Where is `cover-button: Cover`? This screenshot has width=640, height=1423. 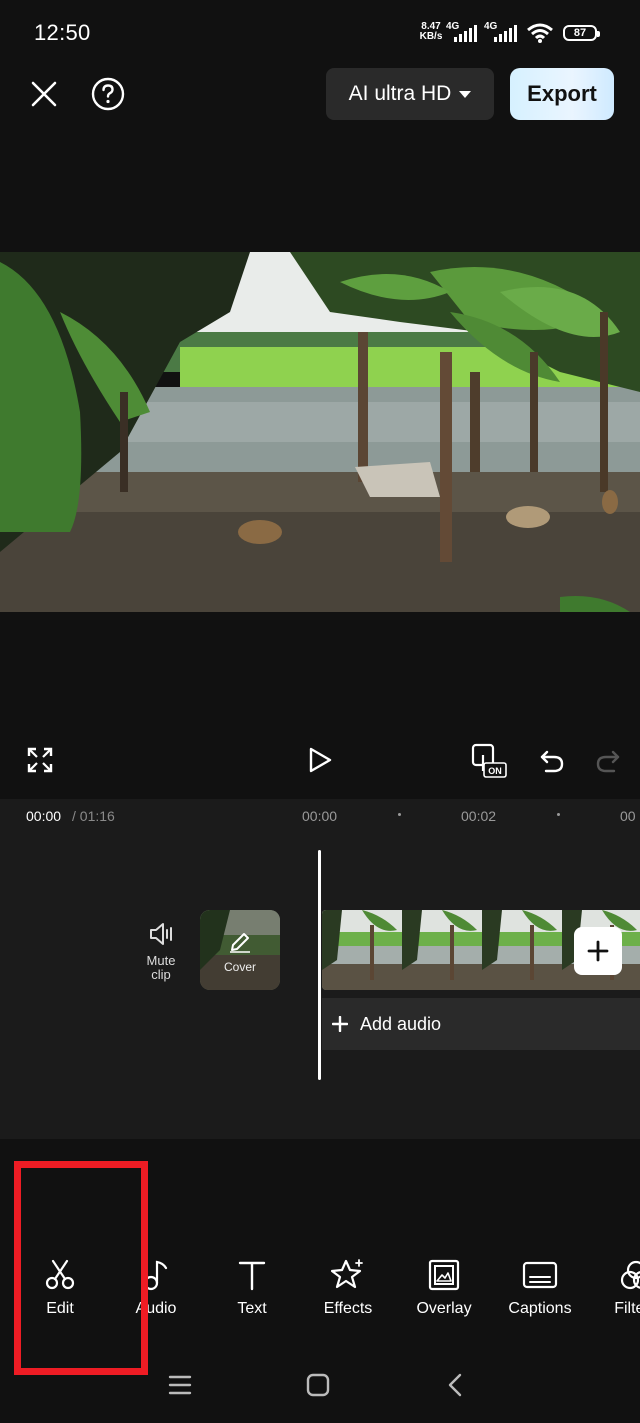 cover-button: Cover is located at coordinates (240, 950).